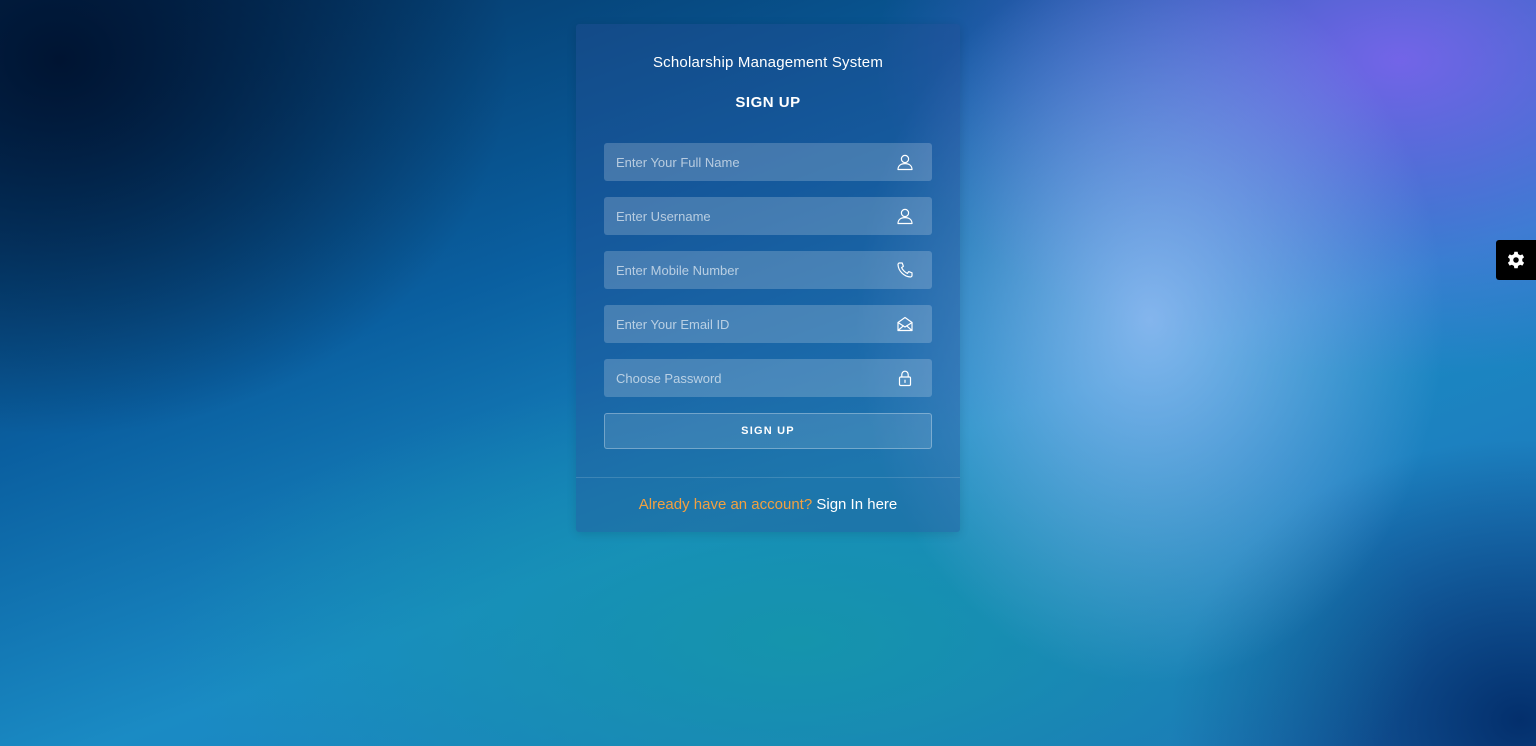 This screenshot has height=746, width=1536. I want to click on phone-icon, so click(905, 270).